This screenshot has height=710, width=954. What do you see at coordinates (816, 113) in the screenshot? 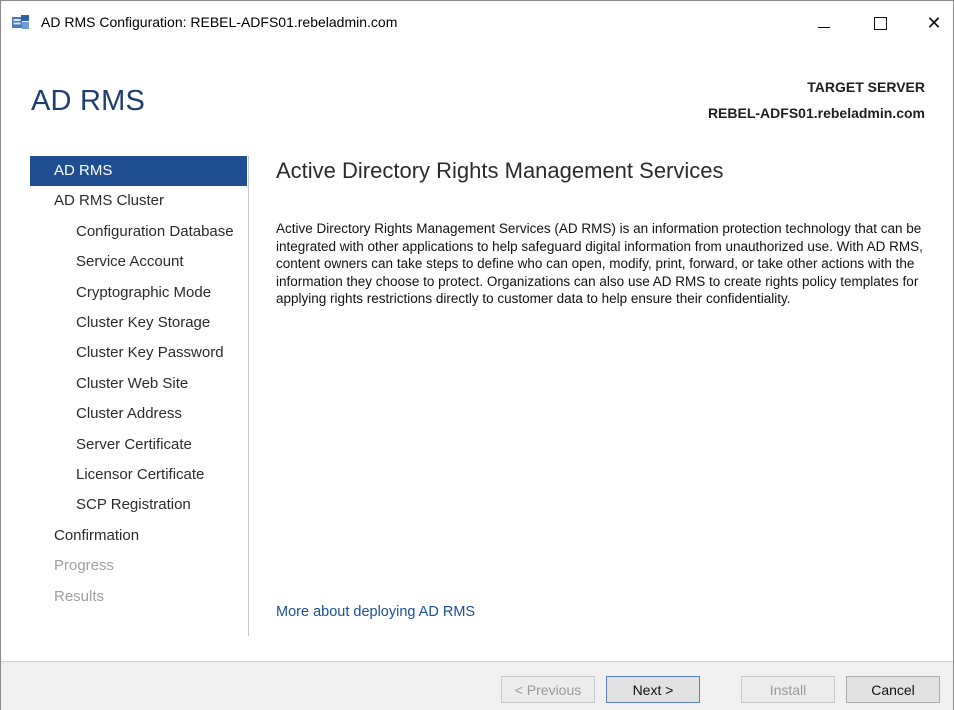
I see `target-server-value: REBEL-ADFS01.rebeladmin.com` at bounding box center [816, 113].